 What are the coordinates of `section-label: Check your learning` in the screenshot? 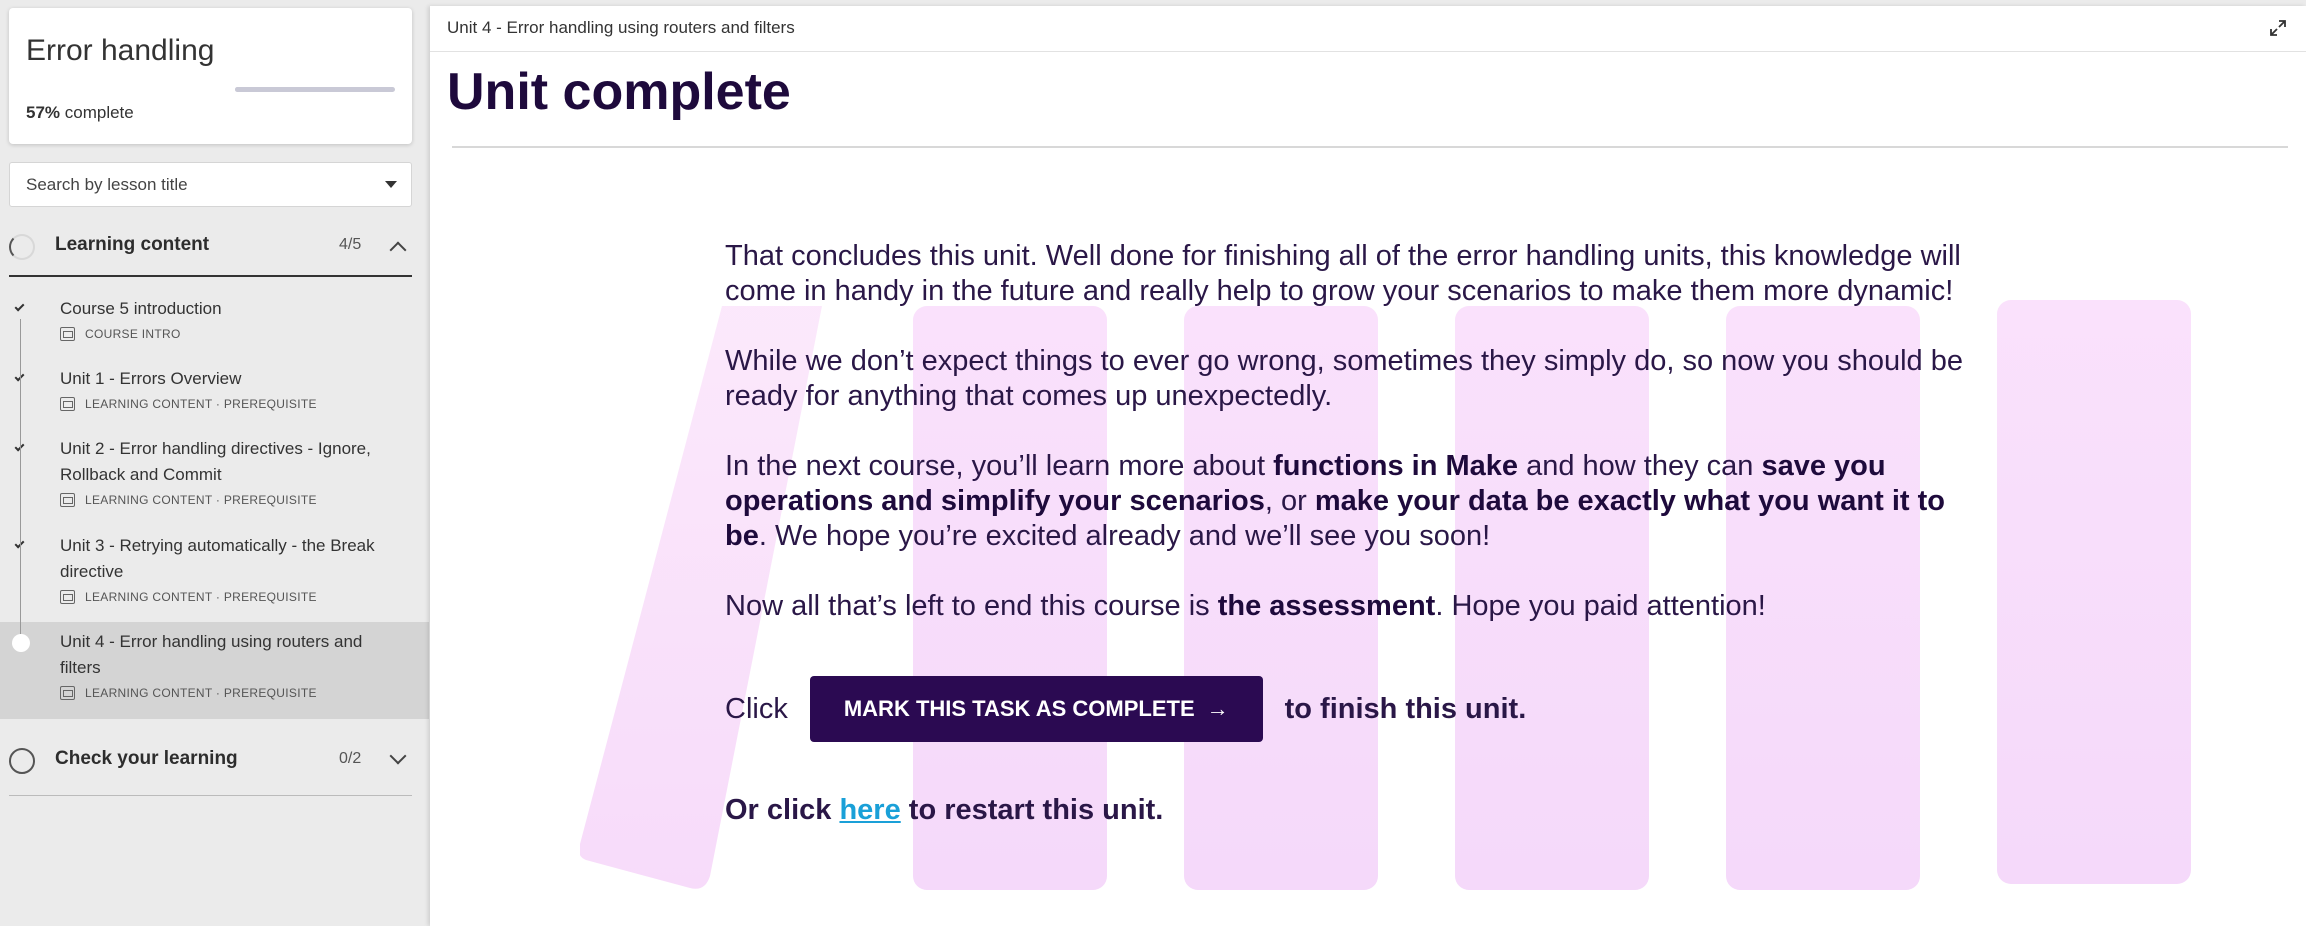 It's located at (146, 758).